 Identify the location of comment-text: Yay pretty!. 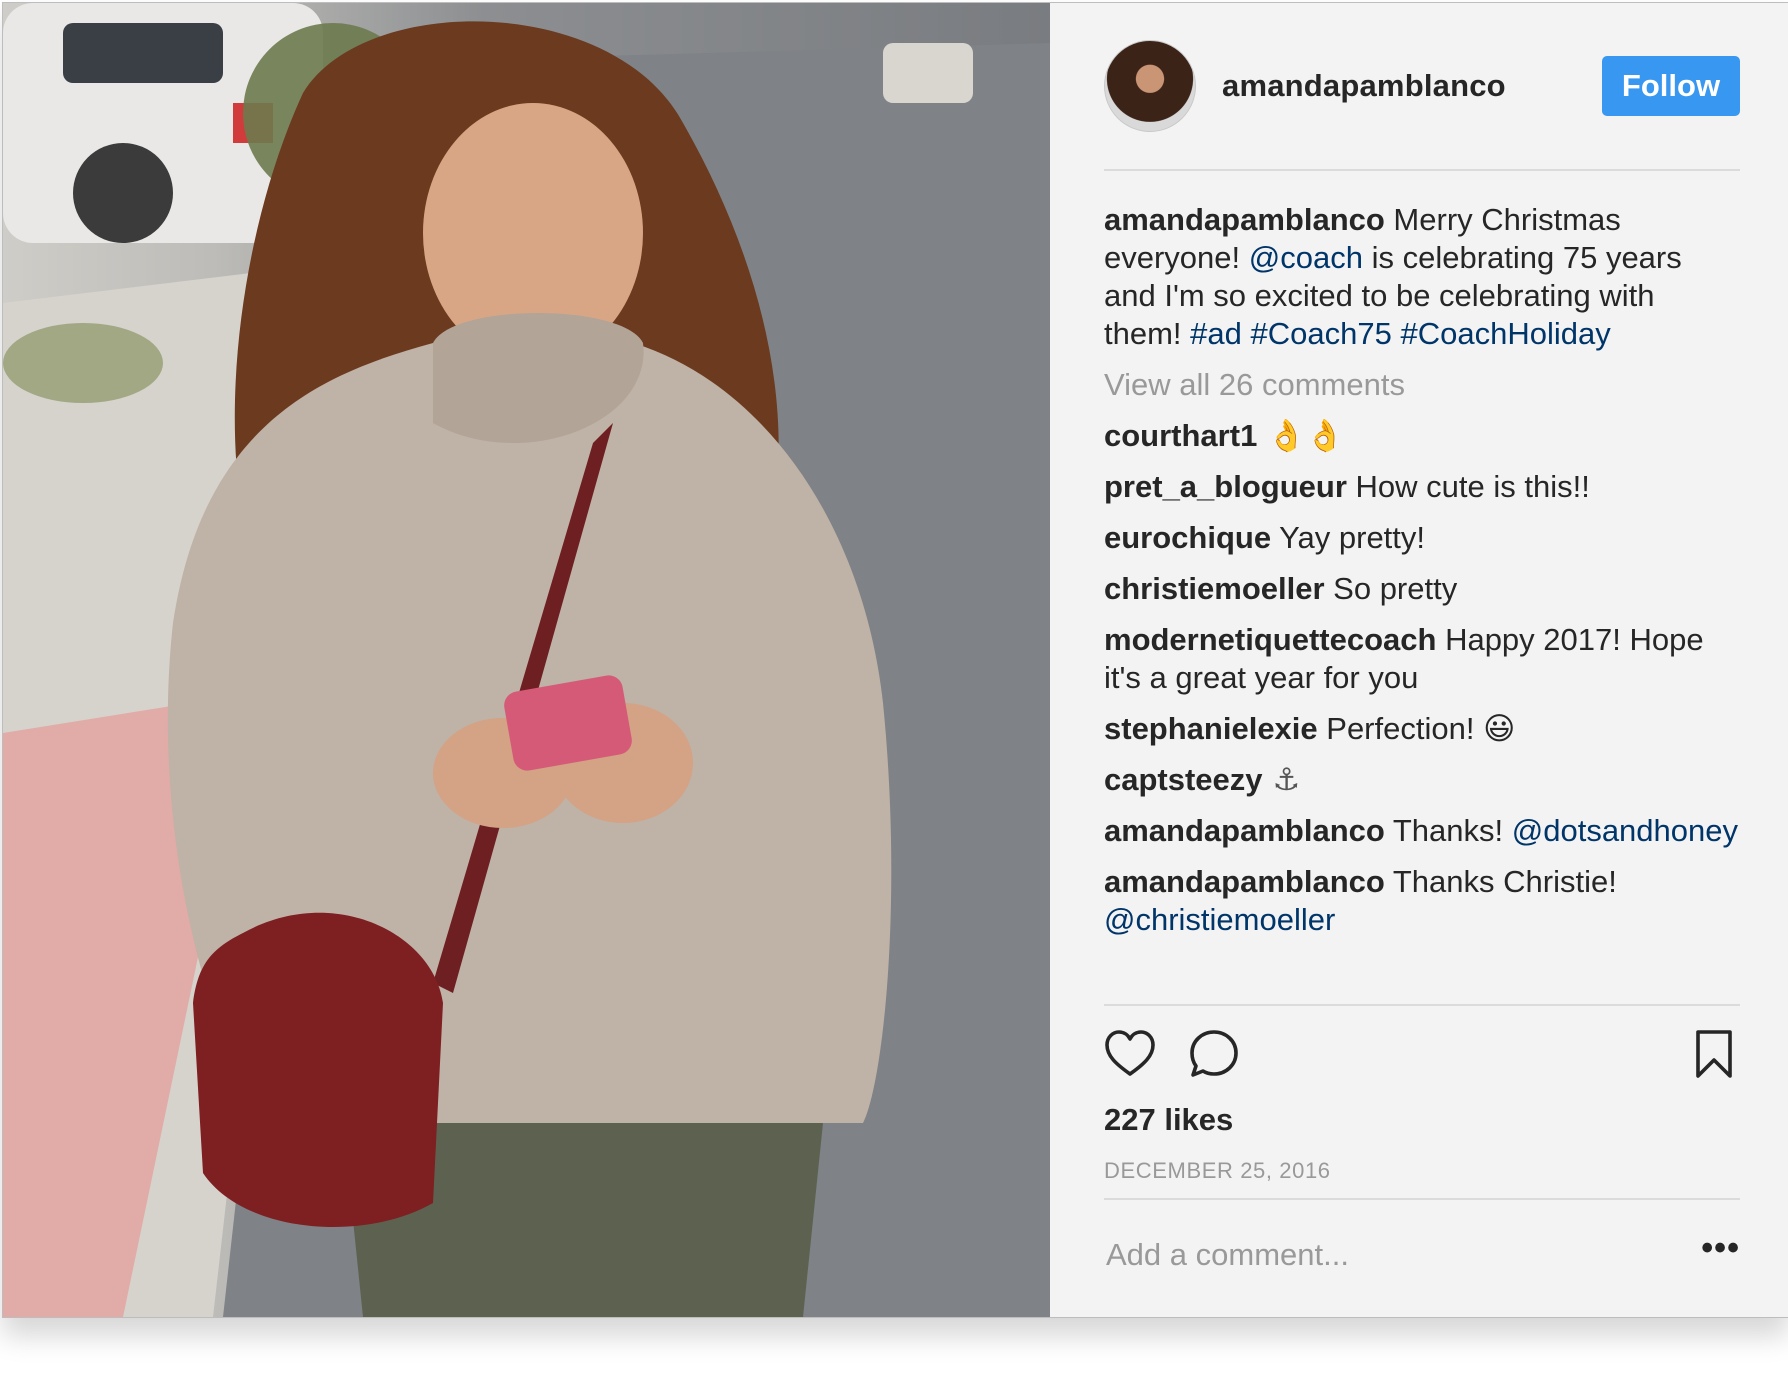
(1348, 537).